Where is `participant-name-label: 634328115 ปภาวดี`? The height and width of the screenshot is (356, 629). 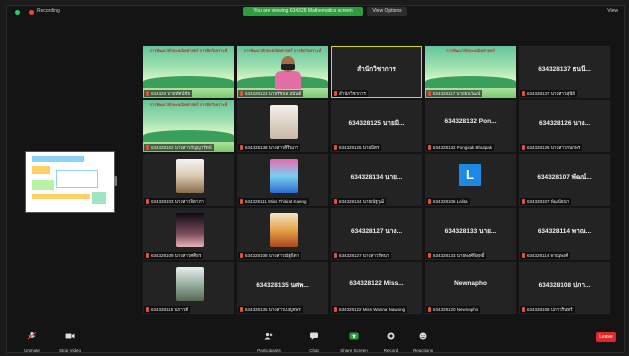
participant-name-label: 634328115 ปภาวดี is located at coordinates (170, 309).